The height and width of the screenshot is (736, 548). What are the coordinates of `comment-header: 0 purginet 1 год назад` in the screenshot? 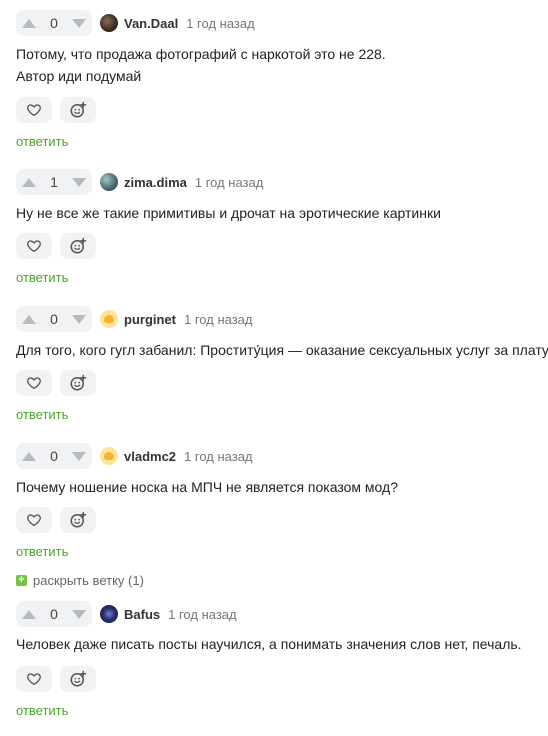 It's located at (134, 319).